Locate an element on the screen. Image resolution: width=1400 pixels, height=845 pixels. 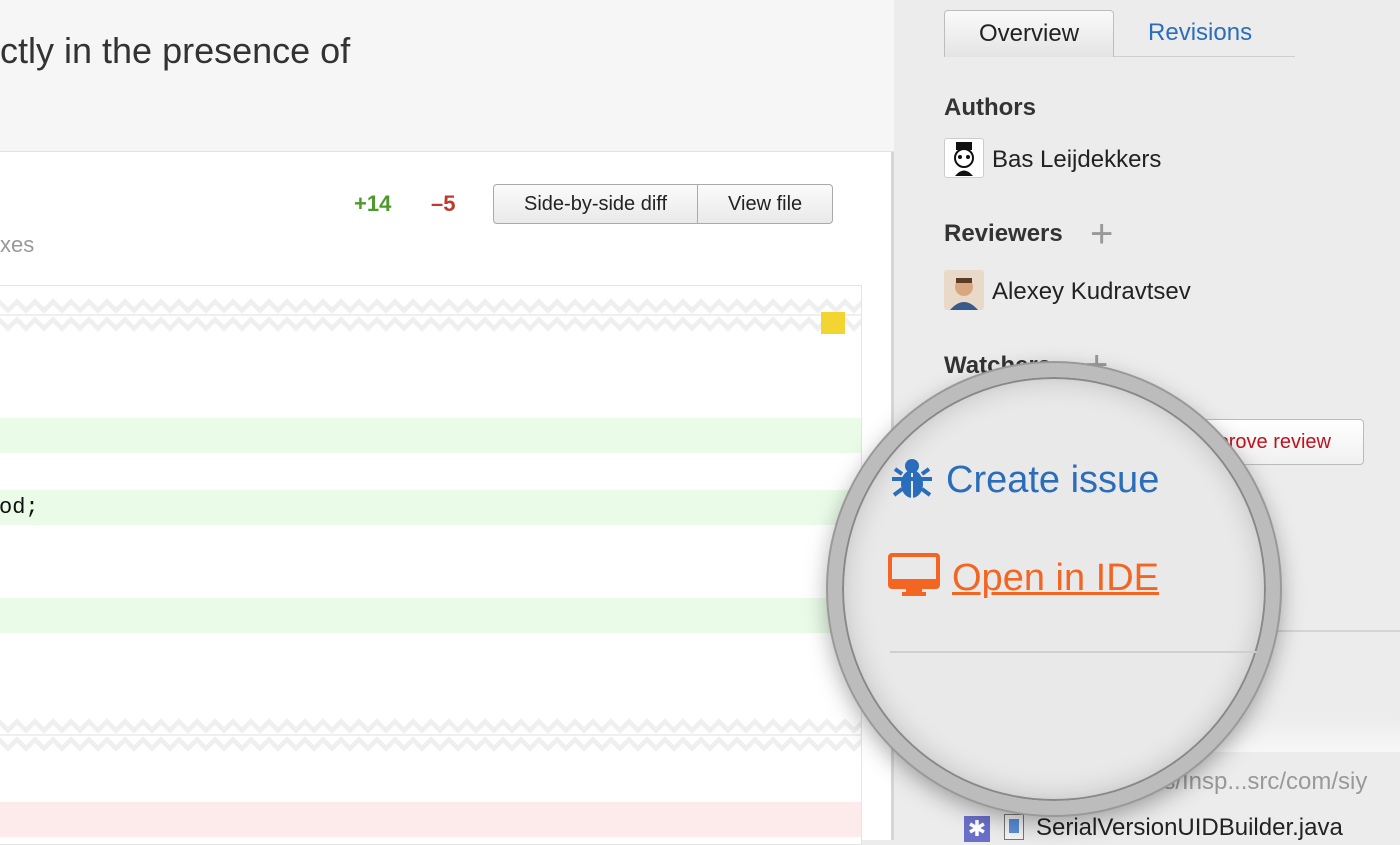
diff-view-buttons: Side-by-side diff View file is located at coordinates (663, 204).